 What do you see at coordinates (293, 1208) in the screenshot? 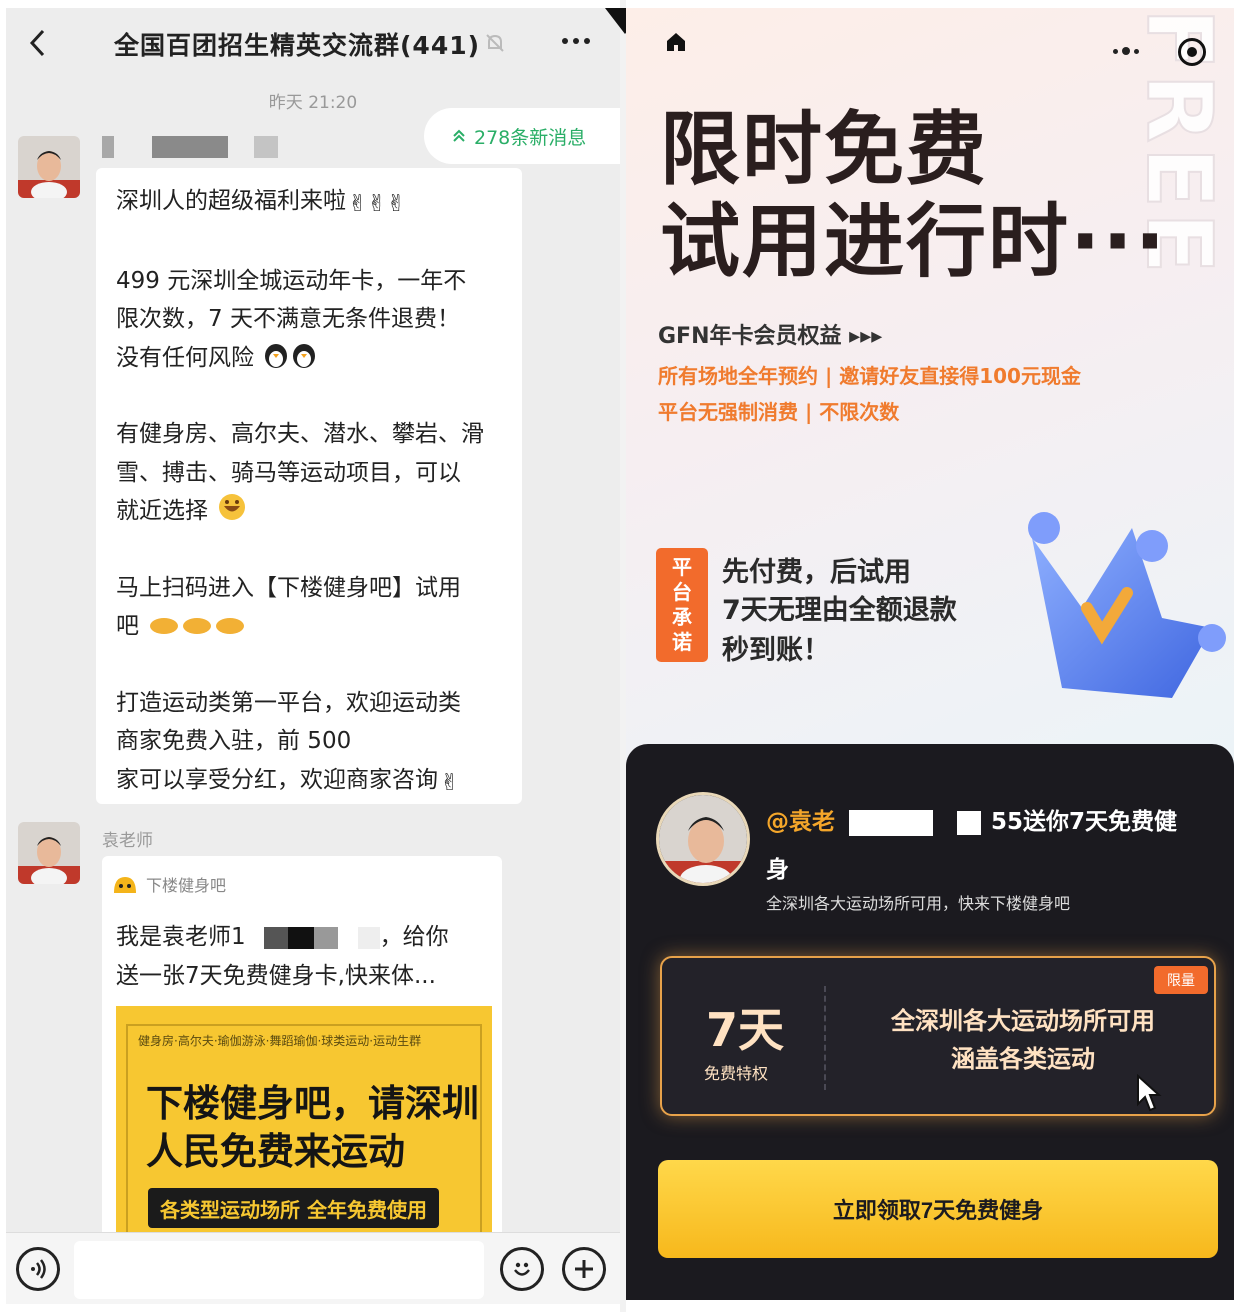
I see `card-image-subtitle: 各类型运动场所 全年免费使用` at bounding box center [293, 1208].